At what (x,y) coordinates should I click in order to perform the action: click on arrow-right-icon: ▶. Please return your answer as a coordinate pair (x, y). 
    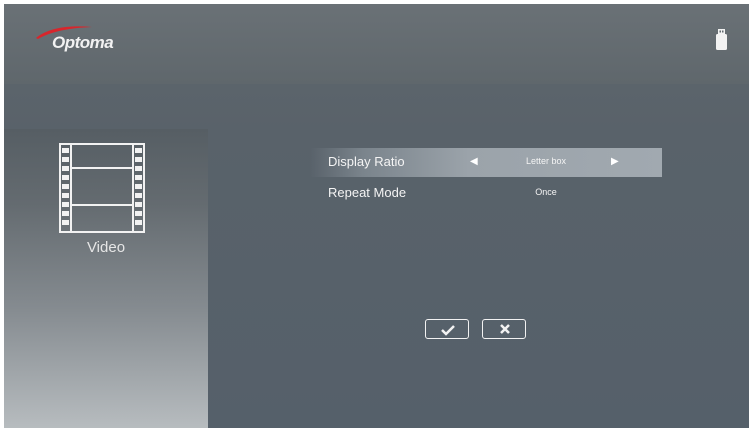
    Looking at the image, I should click on (615, 161).